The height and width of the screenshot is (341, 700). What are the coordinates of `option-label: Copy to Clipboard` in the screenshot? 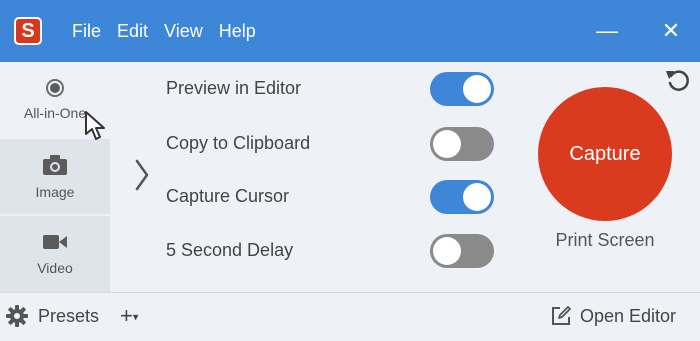 It's located at (238, 142).